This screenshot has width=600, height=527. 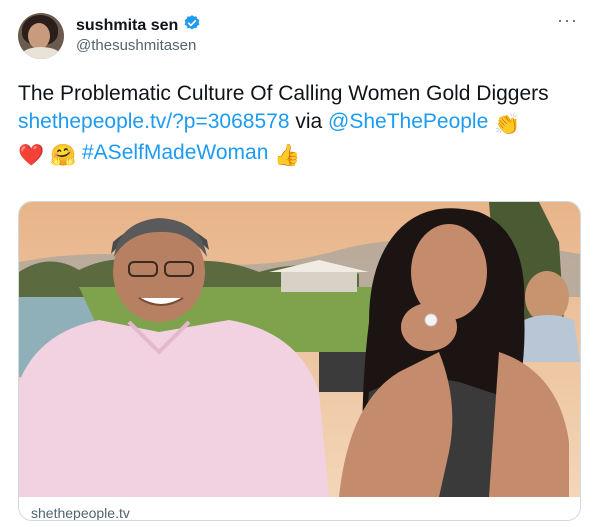 I want to click on verified-badge-icon, so click(x=192, y=25).